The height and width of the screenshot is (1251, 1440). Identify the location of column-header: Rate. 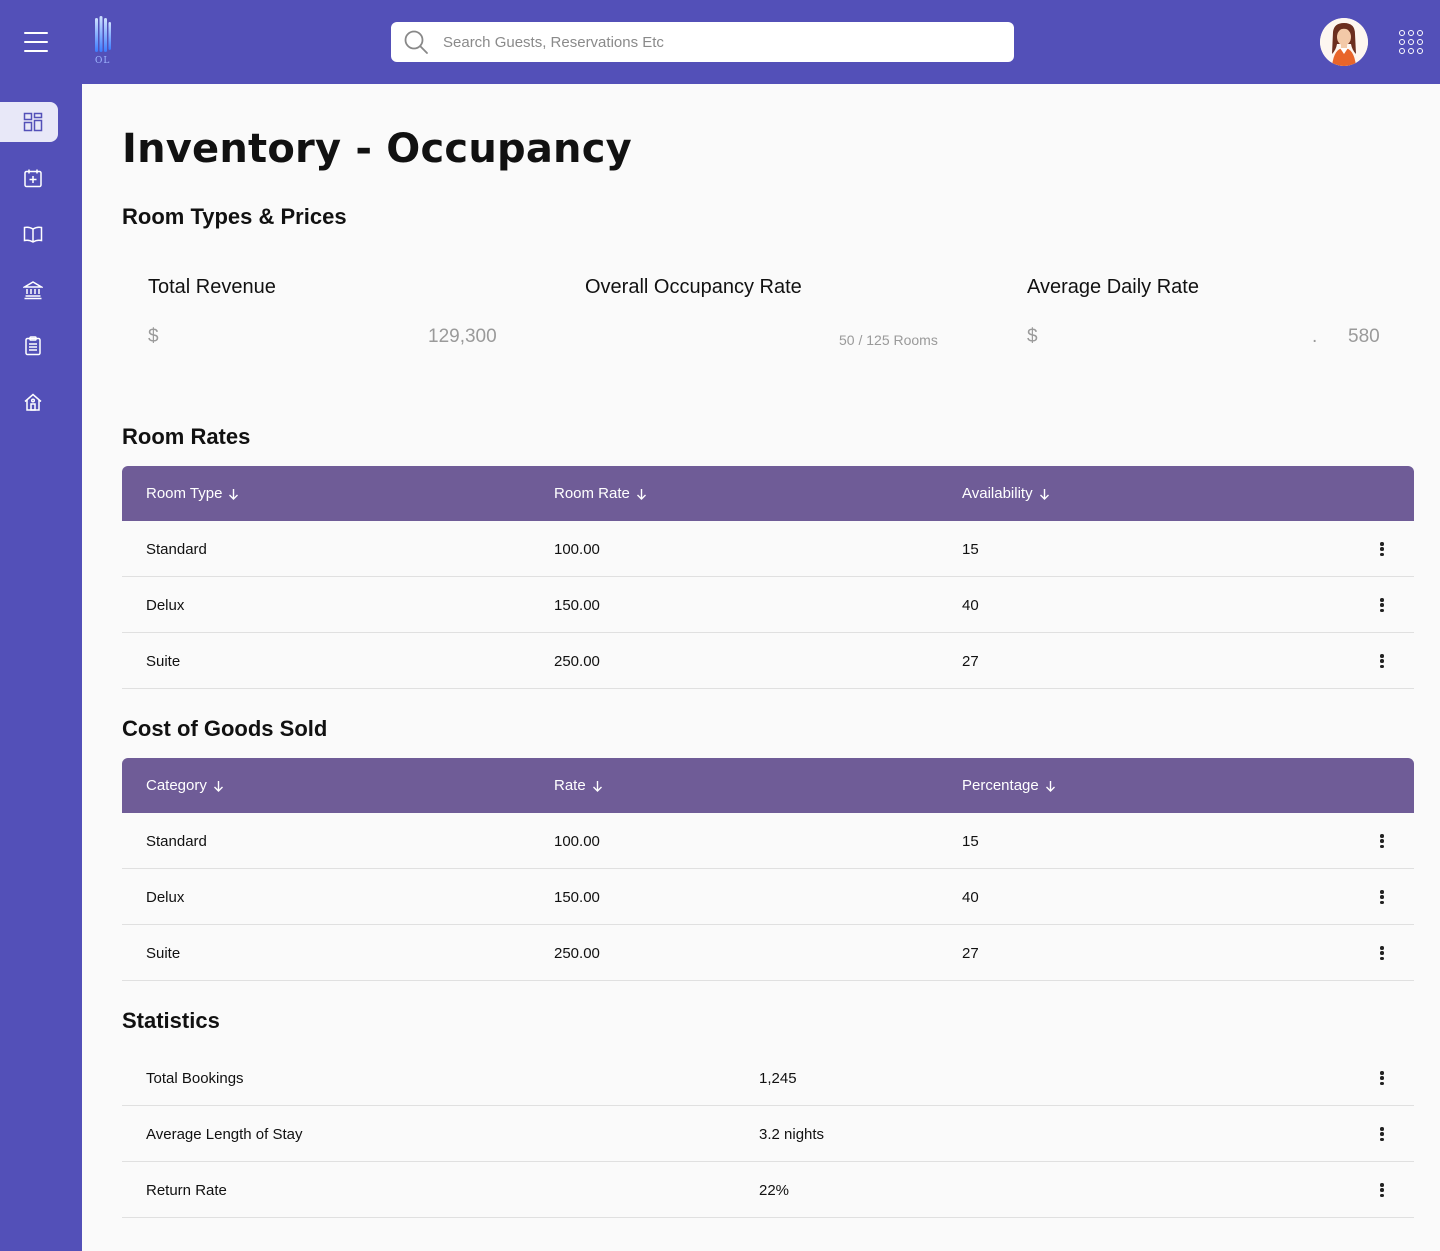
(570, 785).